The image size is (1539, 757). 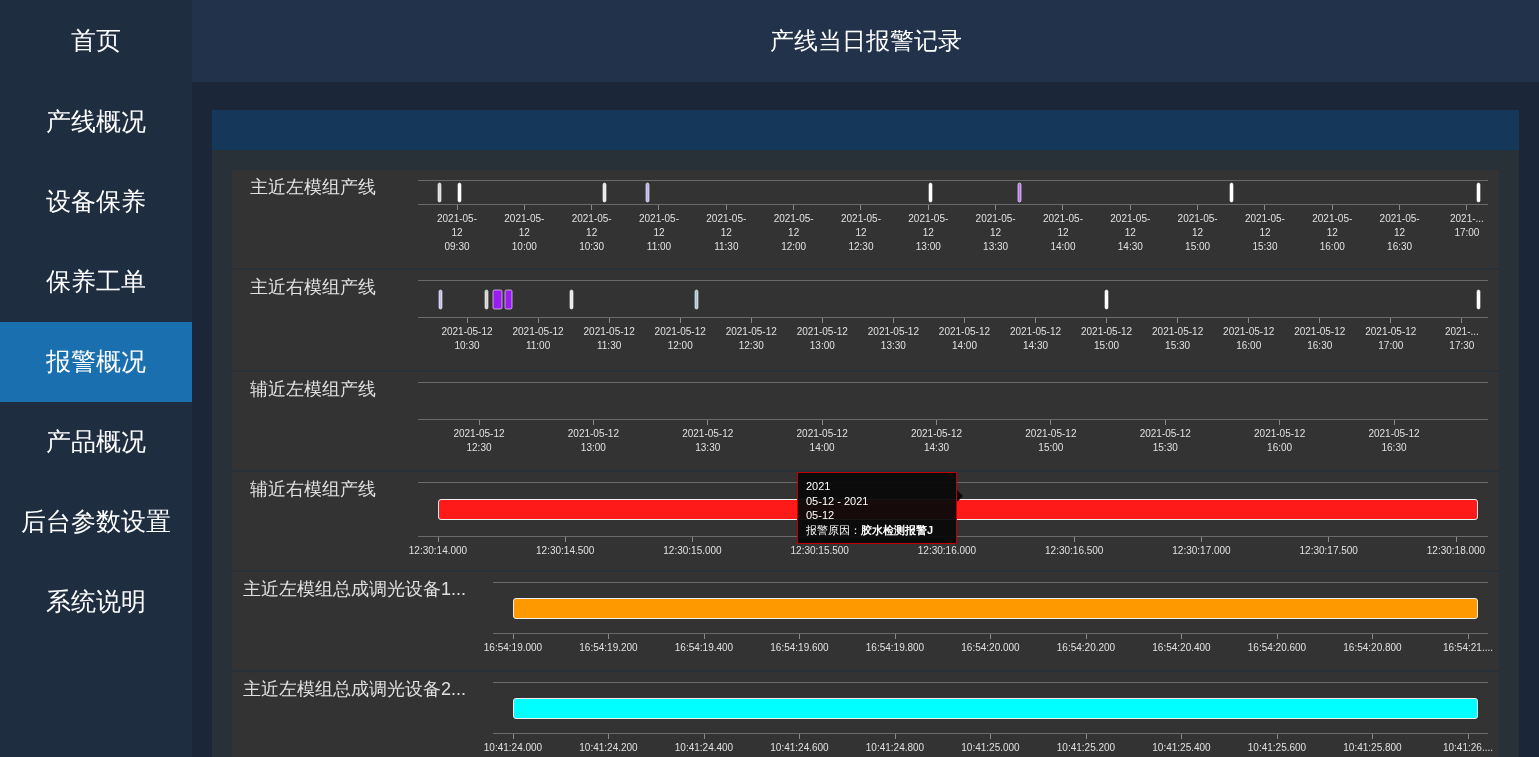 I want to click on axis-label: 10:41:24.000, so click(x=513, y=748).